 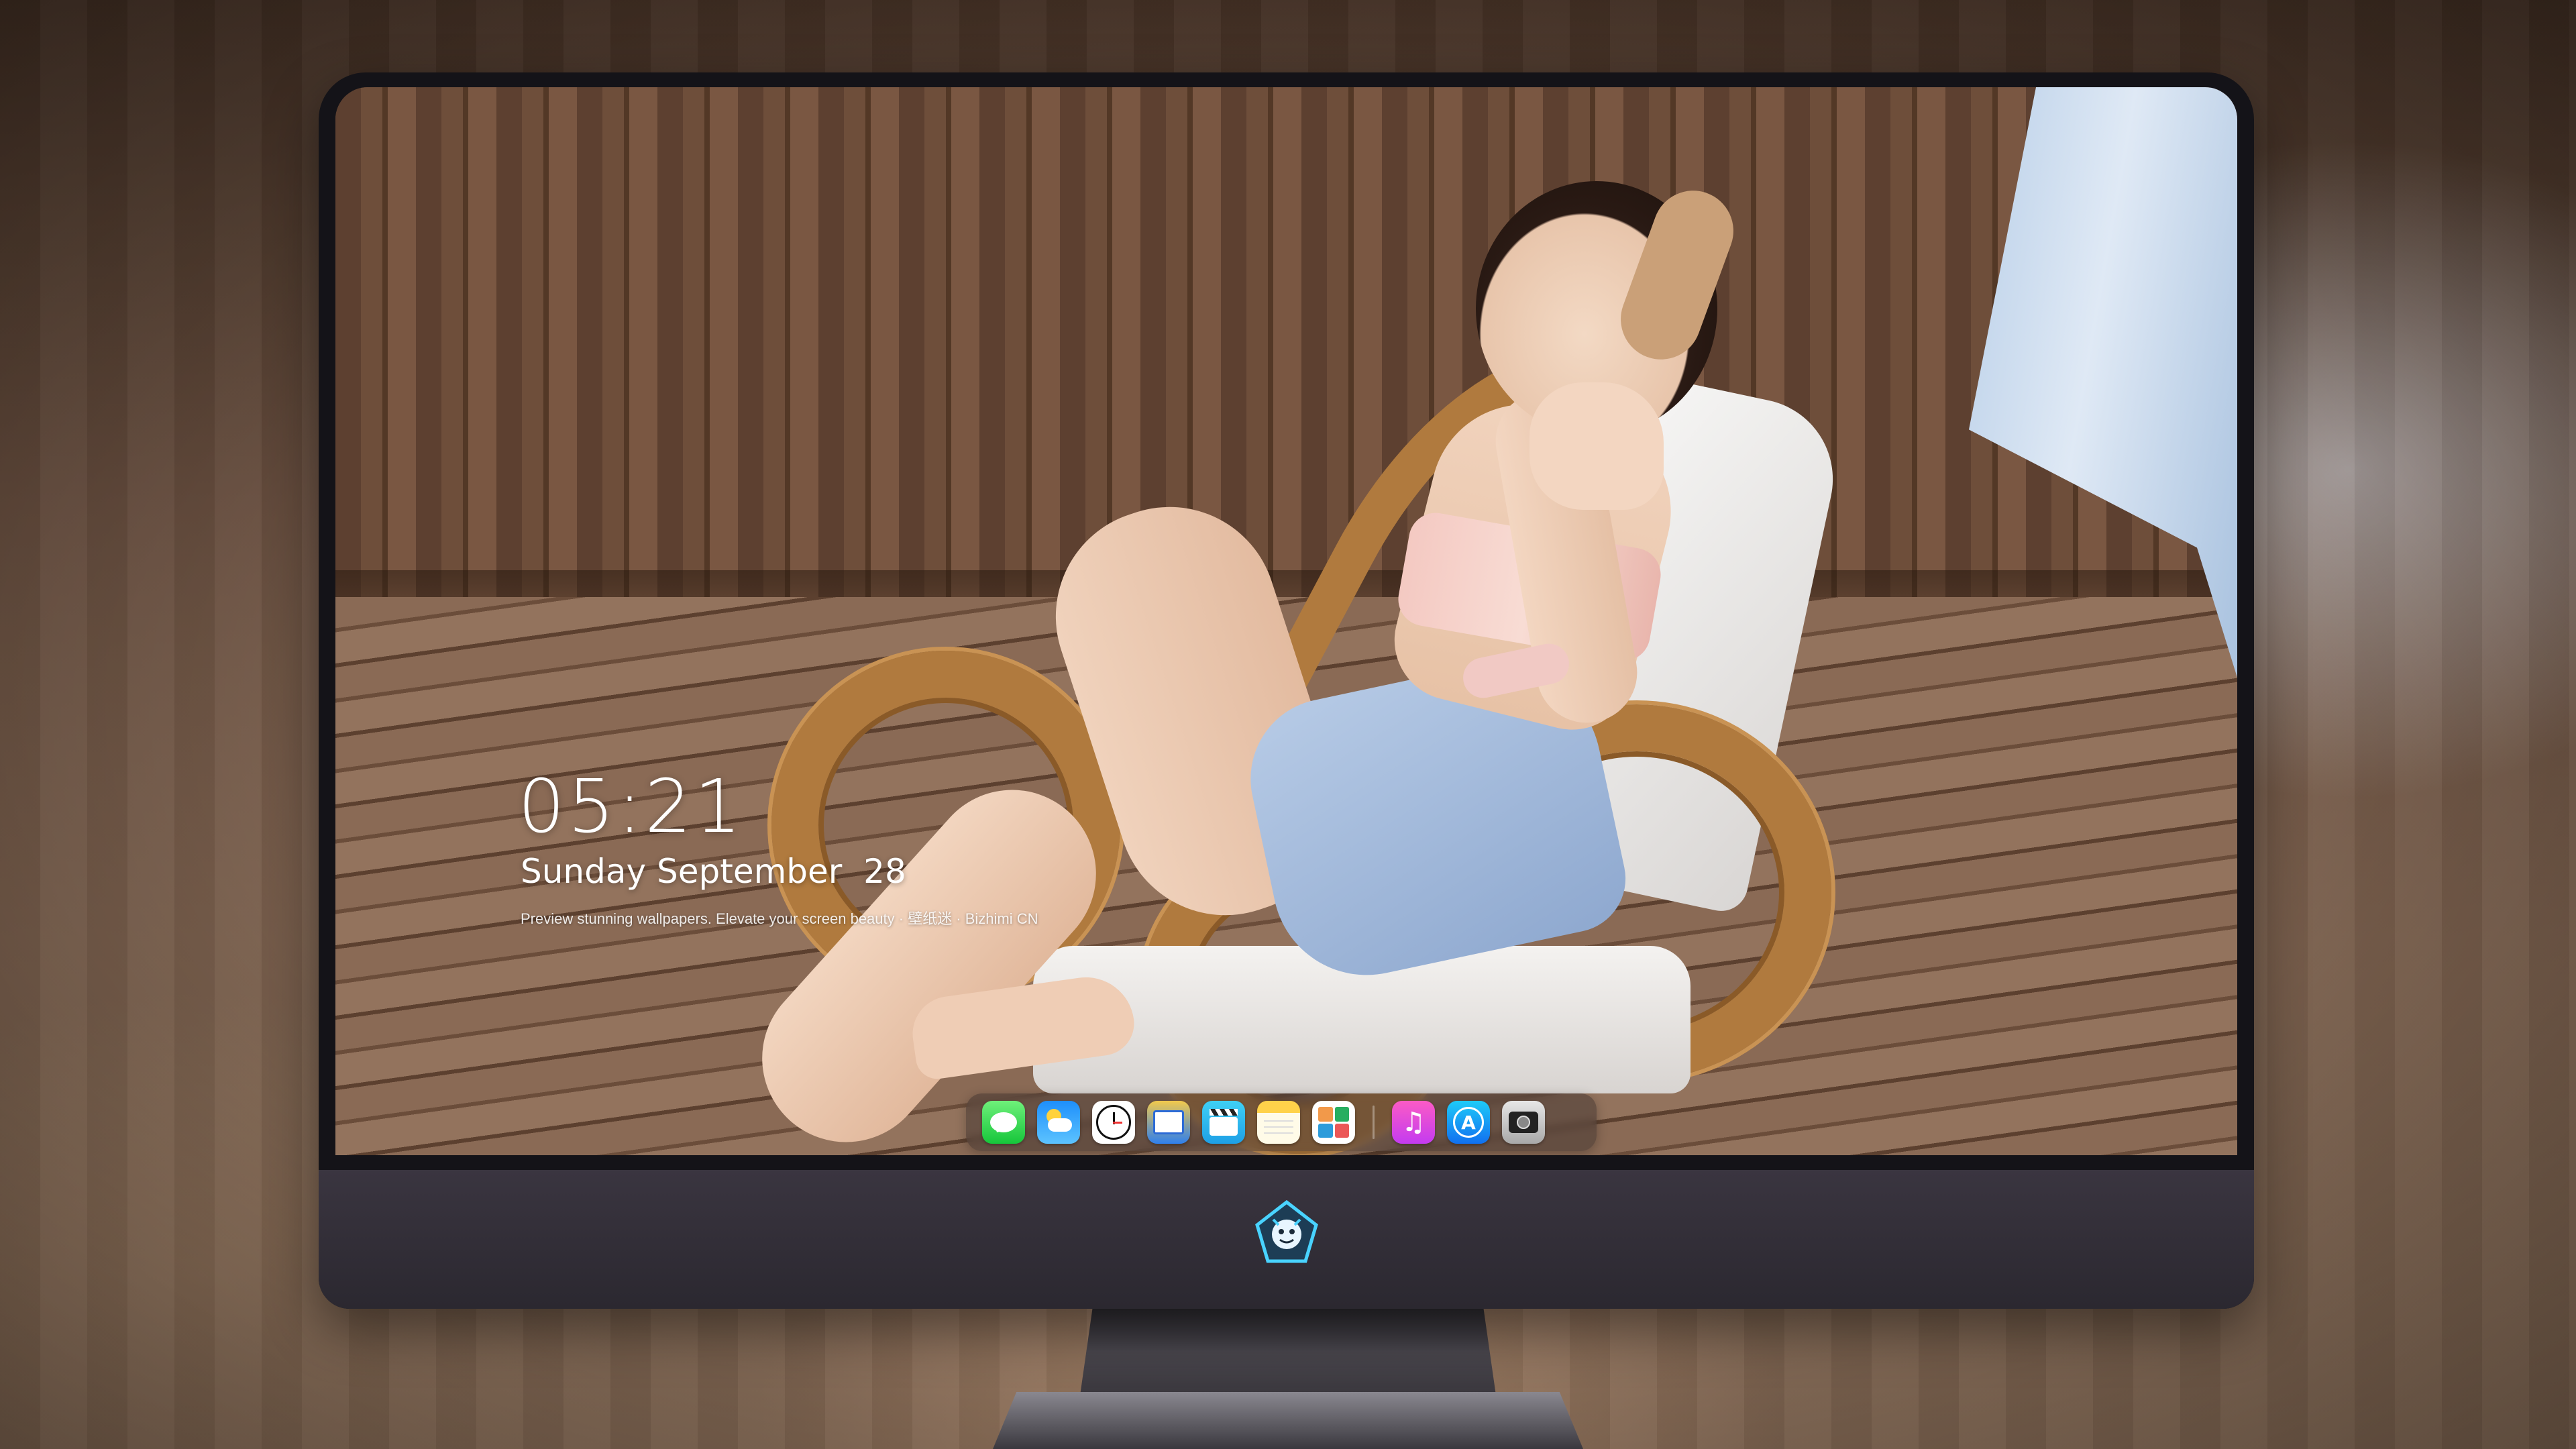 What do you see at coordinates (1523, 1122) in the screenshot?
I see `camera-icon` at bounding box center [1523, 1122].